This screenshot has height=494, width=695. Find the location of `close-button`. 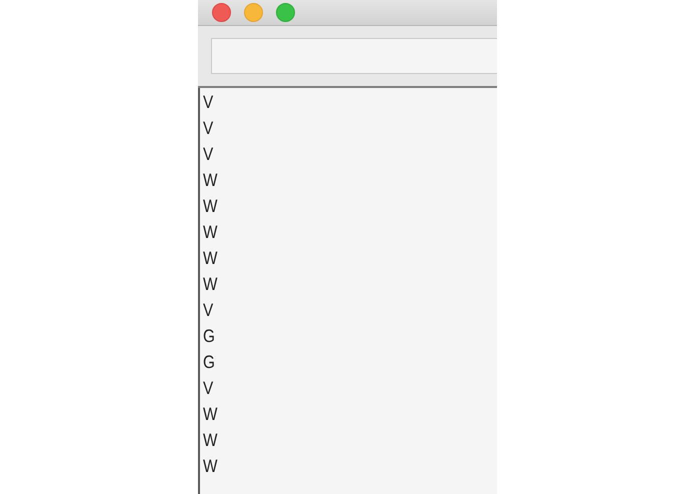

close-button is located at coordinates (221, 12).